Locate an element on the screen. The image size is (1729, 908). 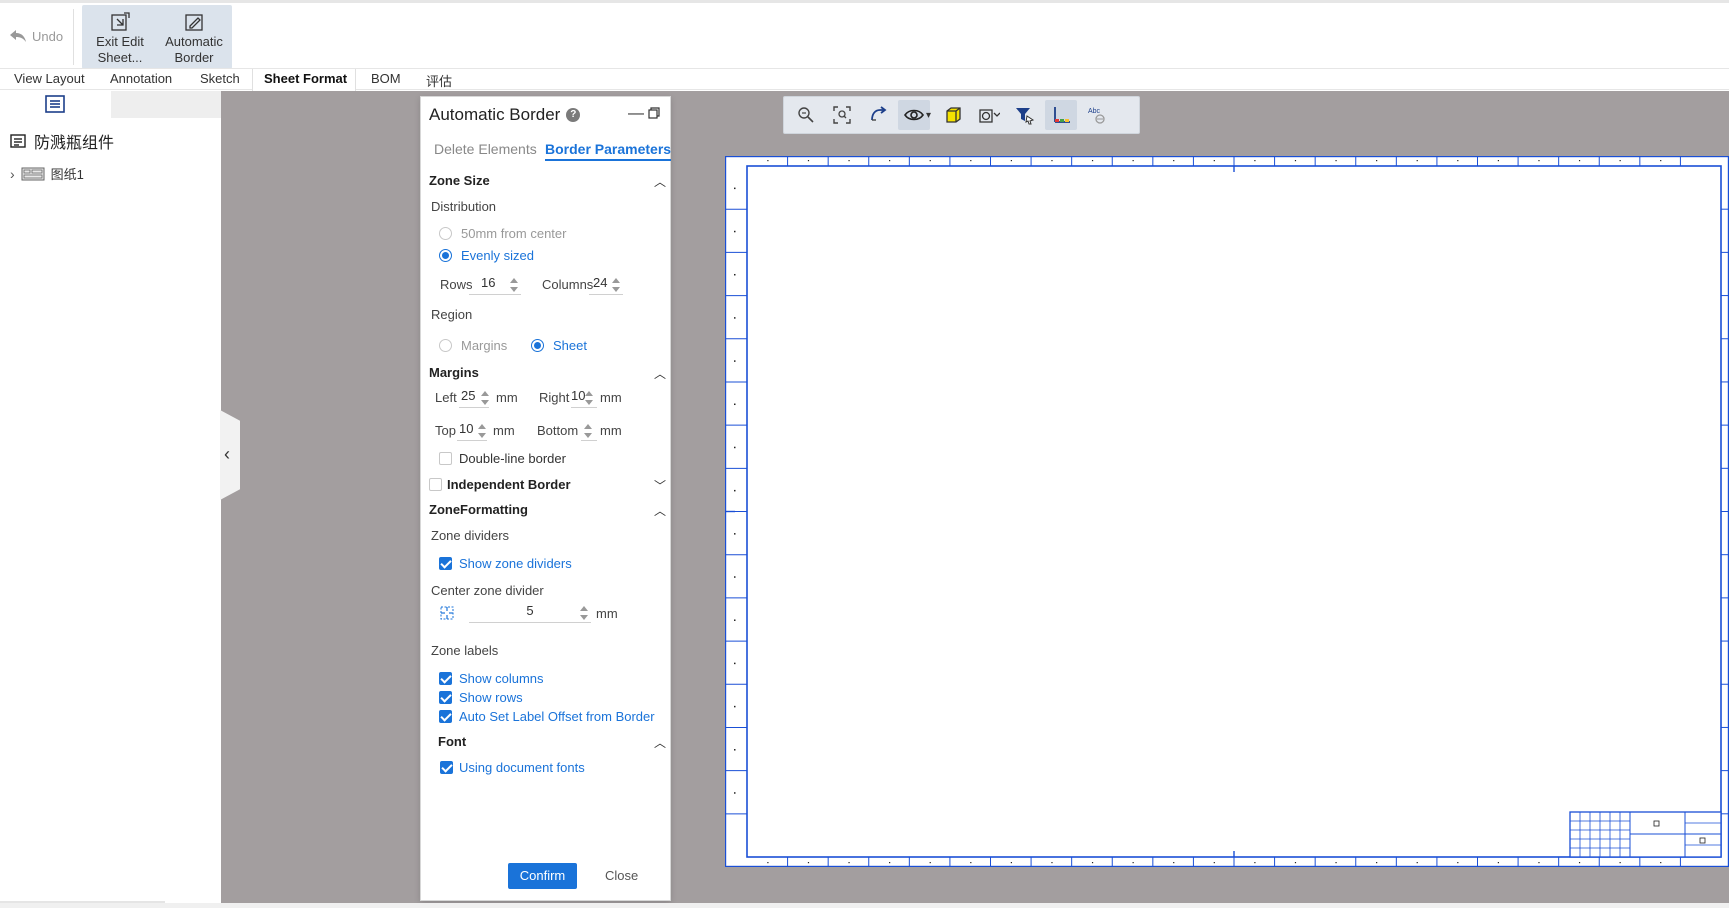
axes-button is located at coordinates (1061, 115).